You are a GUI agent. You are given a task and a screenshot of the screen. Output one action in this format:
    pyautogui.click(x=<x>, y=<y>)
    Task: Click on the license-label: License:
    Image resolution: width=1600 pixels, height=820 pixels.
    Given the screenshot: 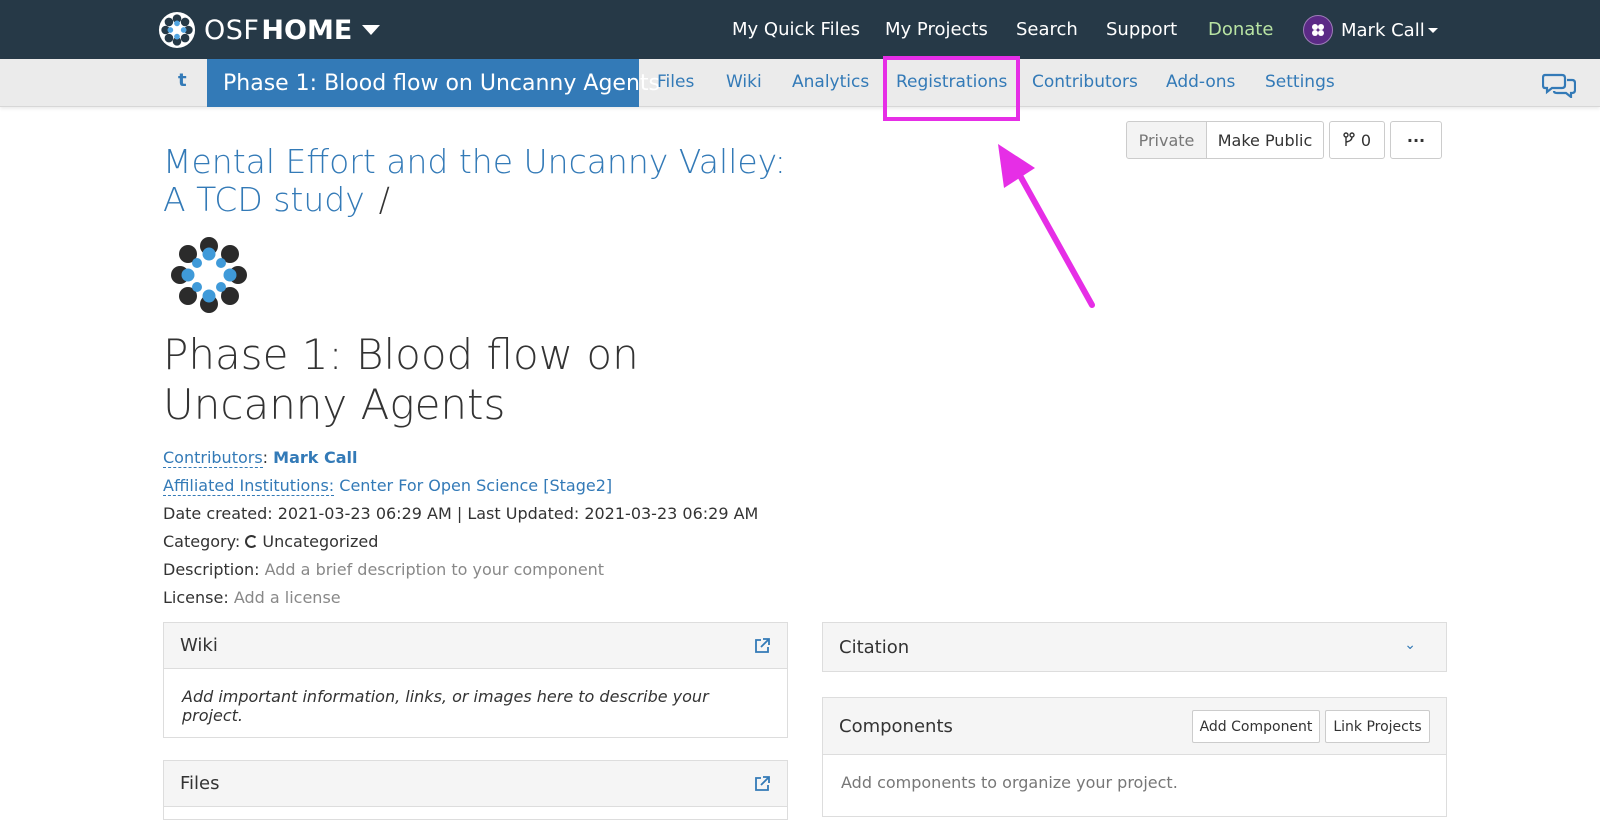 What is the action you would take?
    pyautogui.click(x=196, y=597)
    